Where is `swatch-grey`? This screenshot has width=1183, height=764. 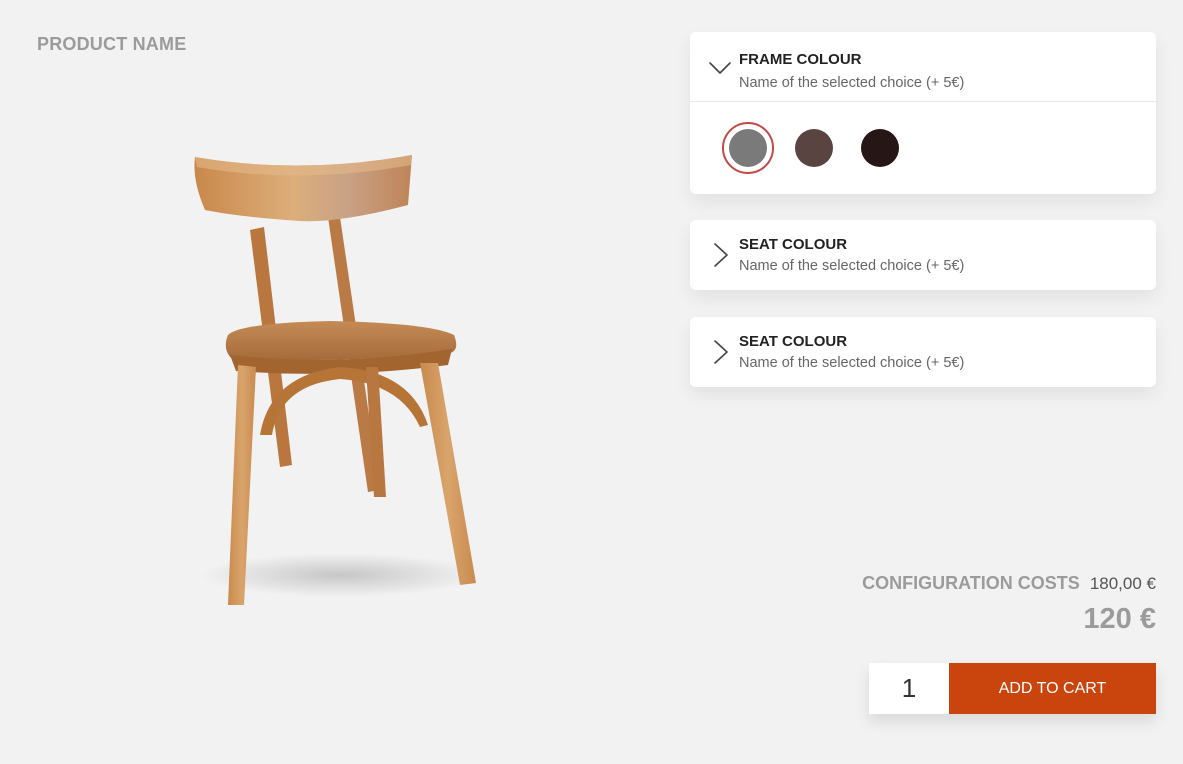
swatch-grey is located at coordinates (748, 148).